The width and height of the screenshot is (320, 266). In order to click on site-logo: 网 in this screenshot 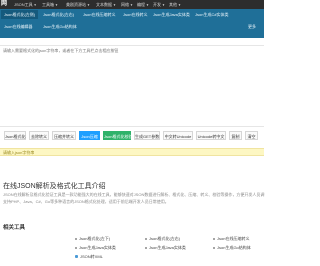, I will do `click(5, 4)`.